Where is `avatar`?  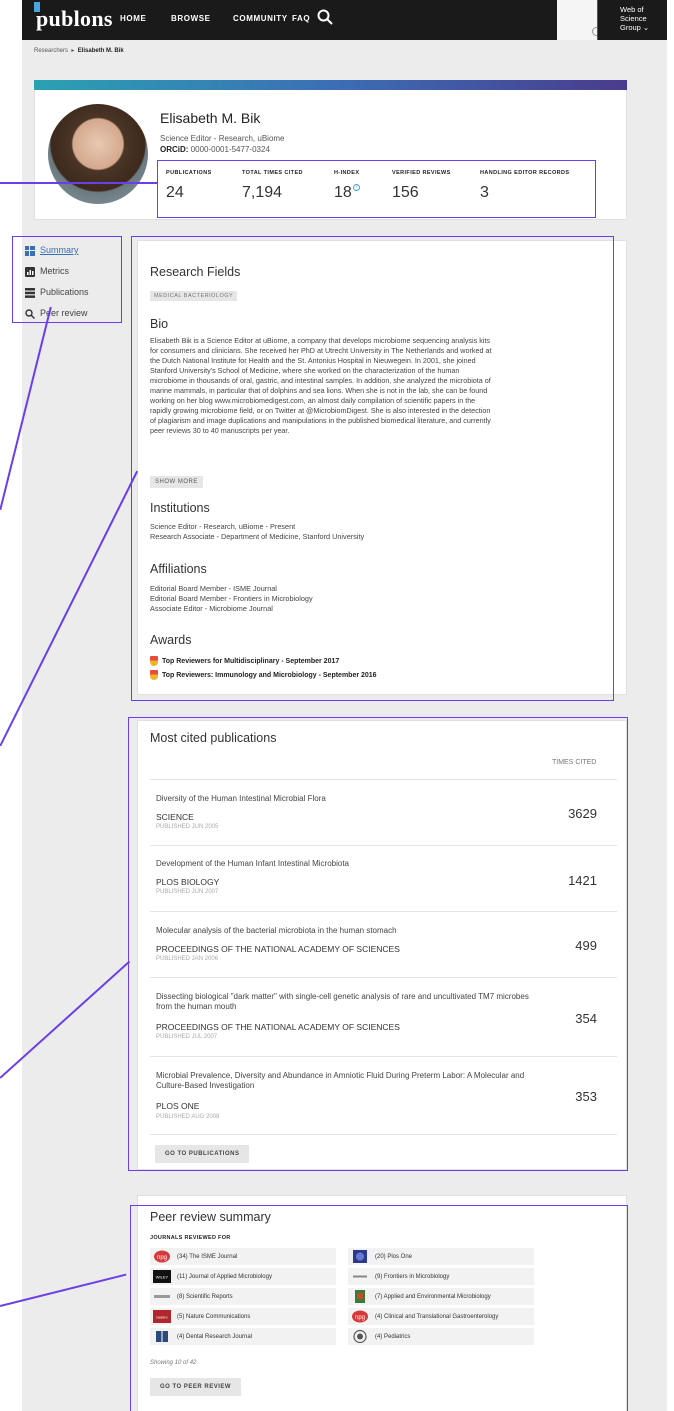 avatar is located at coordinates (98, 154).